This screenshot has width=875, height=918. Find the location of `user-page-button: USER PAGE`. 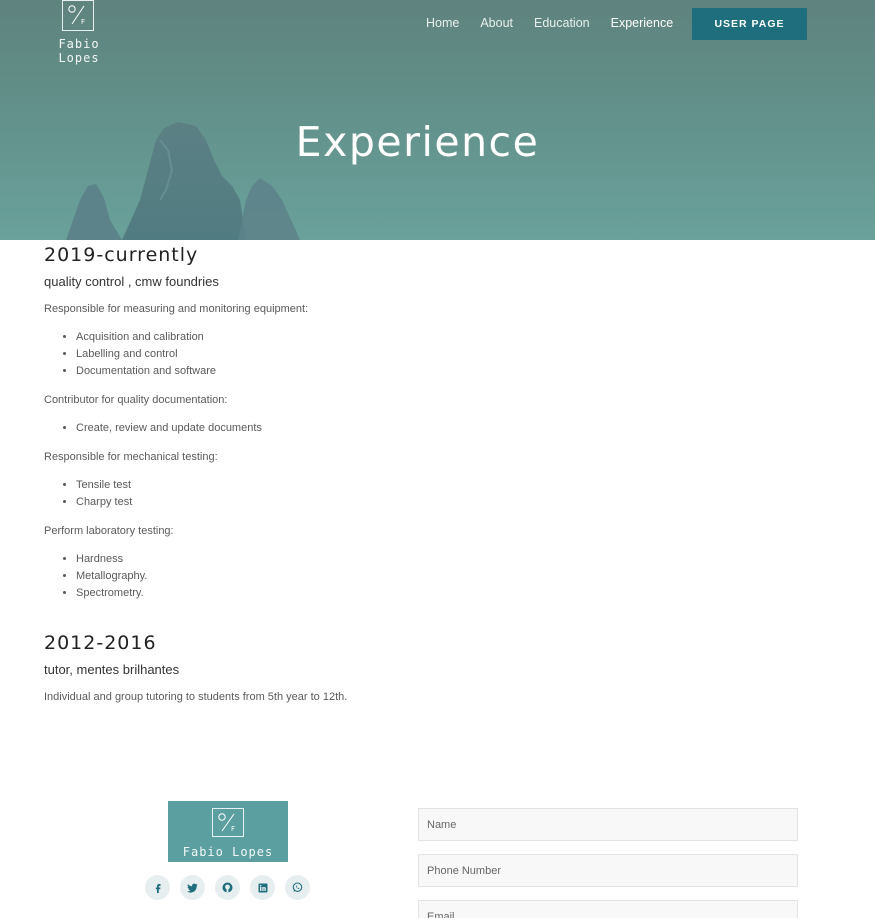

user-page-button: USER PAGE is located at coordinates (749, 24).